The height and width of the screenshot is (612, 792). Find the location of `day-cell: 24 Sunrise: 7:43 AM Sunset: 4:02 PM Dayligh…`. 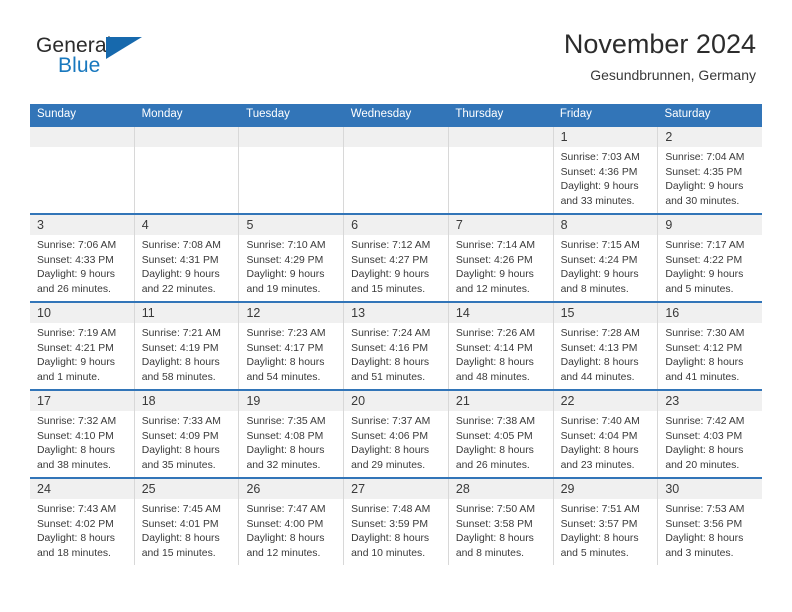

day-cell: 24 Sunrise: 7:43 AM Sunset: 4:02 PM Dayligh… is located at coordinates (82, 522).